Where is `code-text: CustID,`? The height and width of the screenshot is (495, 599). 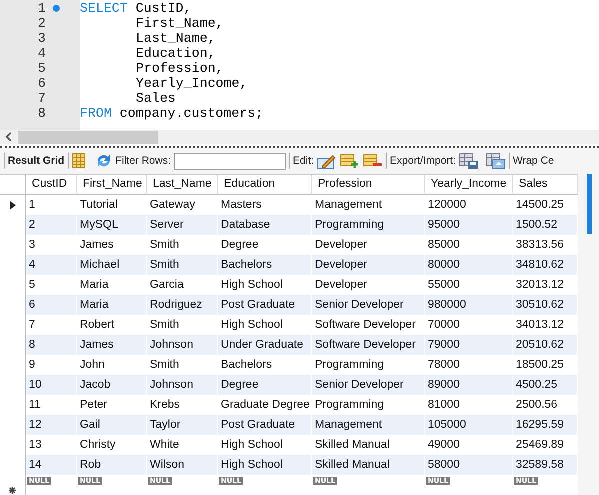
code-text: CustID, is located at coordinates (164, 8).